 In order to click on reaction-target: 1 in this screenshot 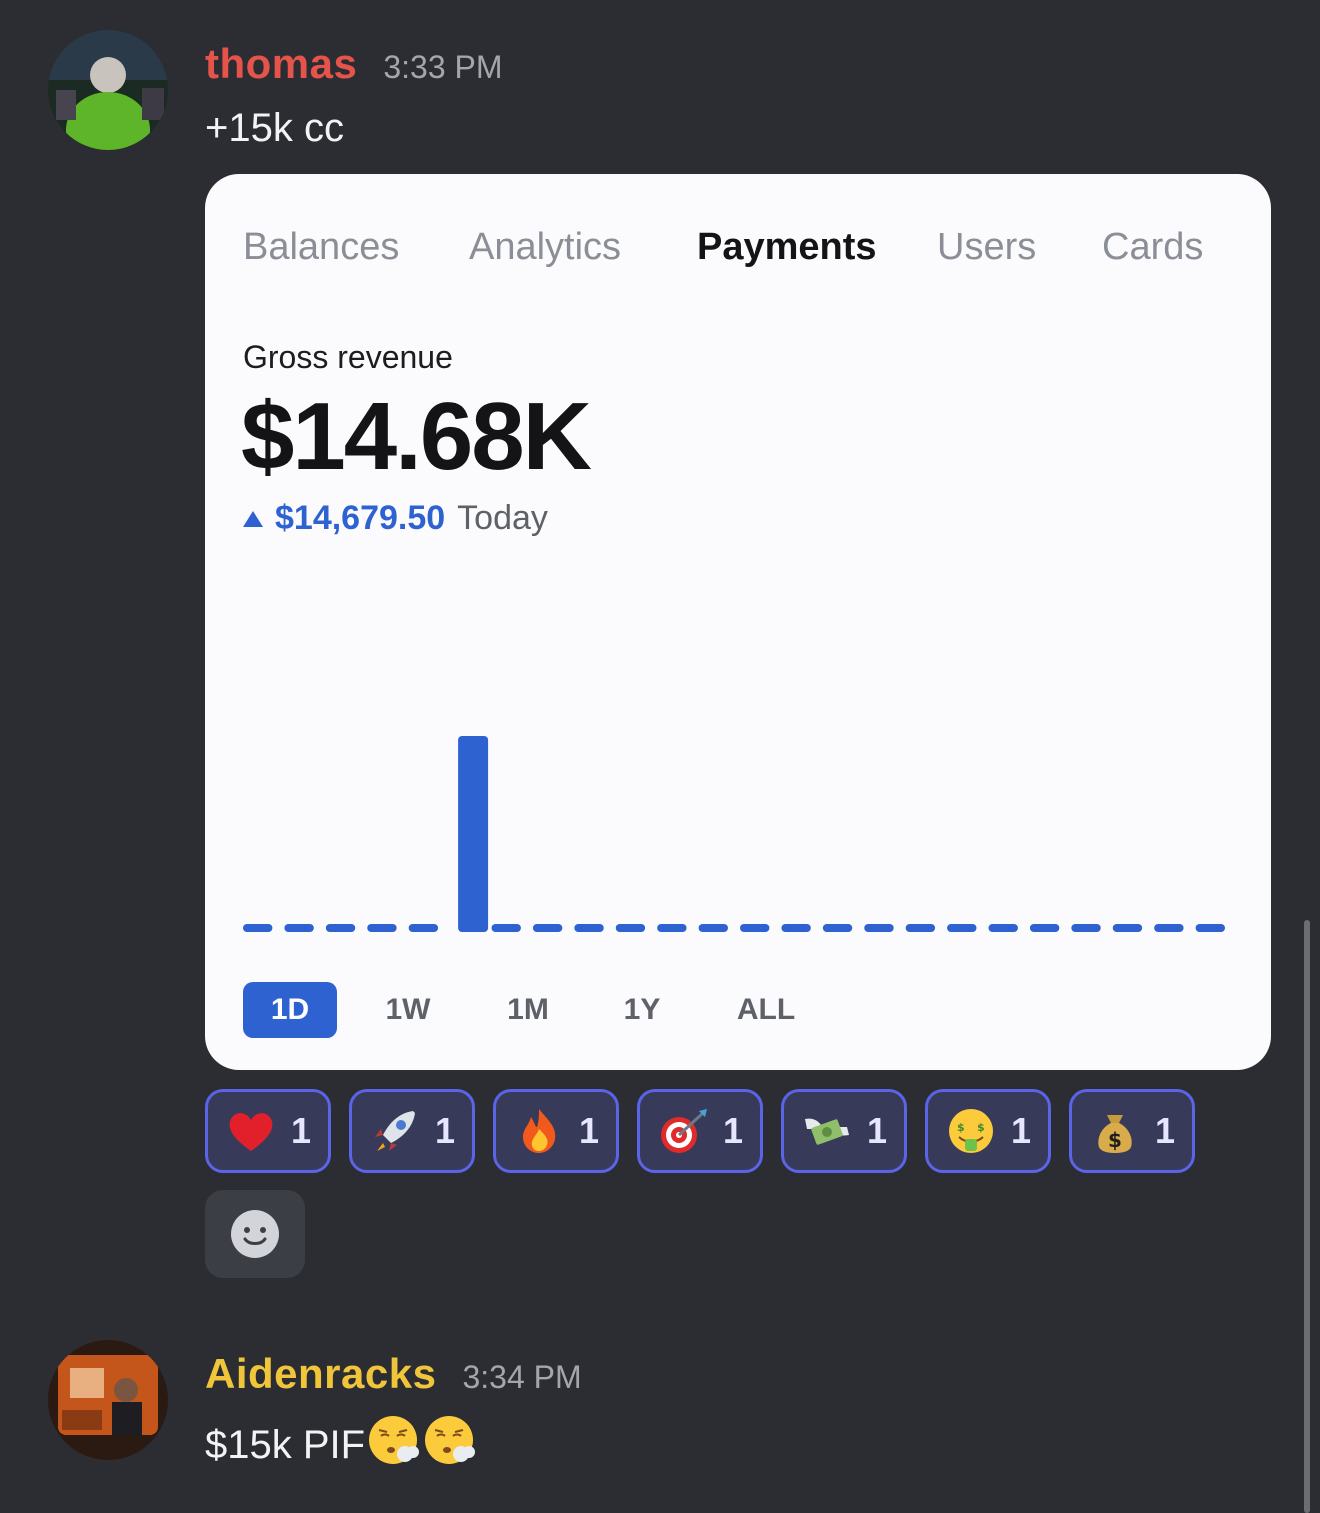, I will do `click(700, 1131)`.